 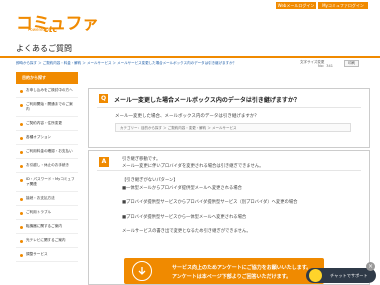 What do you see at coordinates (193, 166) in the screenshot?
I see `answer-line: メール一変更に伴いプロバイダを変更される場合は引き継ぎできません。` at bounding box center [193, 166].